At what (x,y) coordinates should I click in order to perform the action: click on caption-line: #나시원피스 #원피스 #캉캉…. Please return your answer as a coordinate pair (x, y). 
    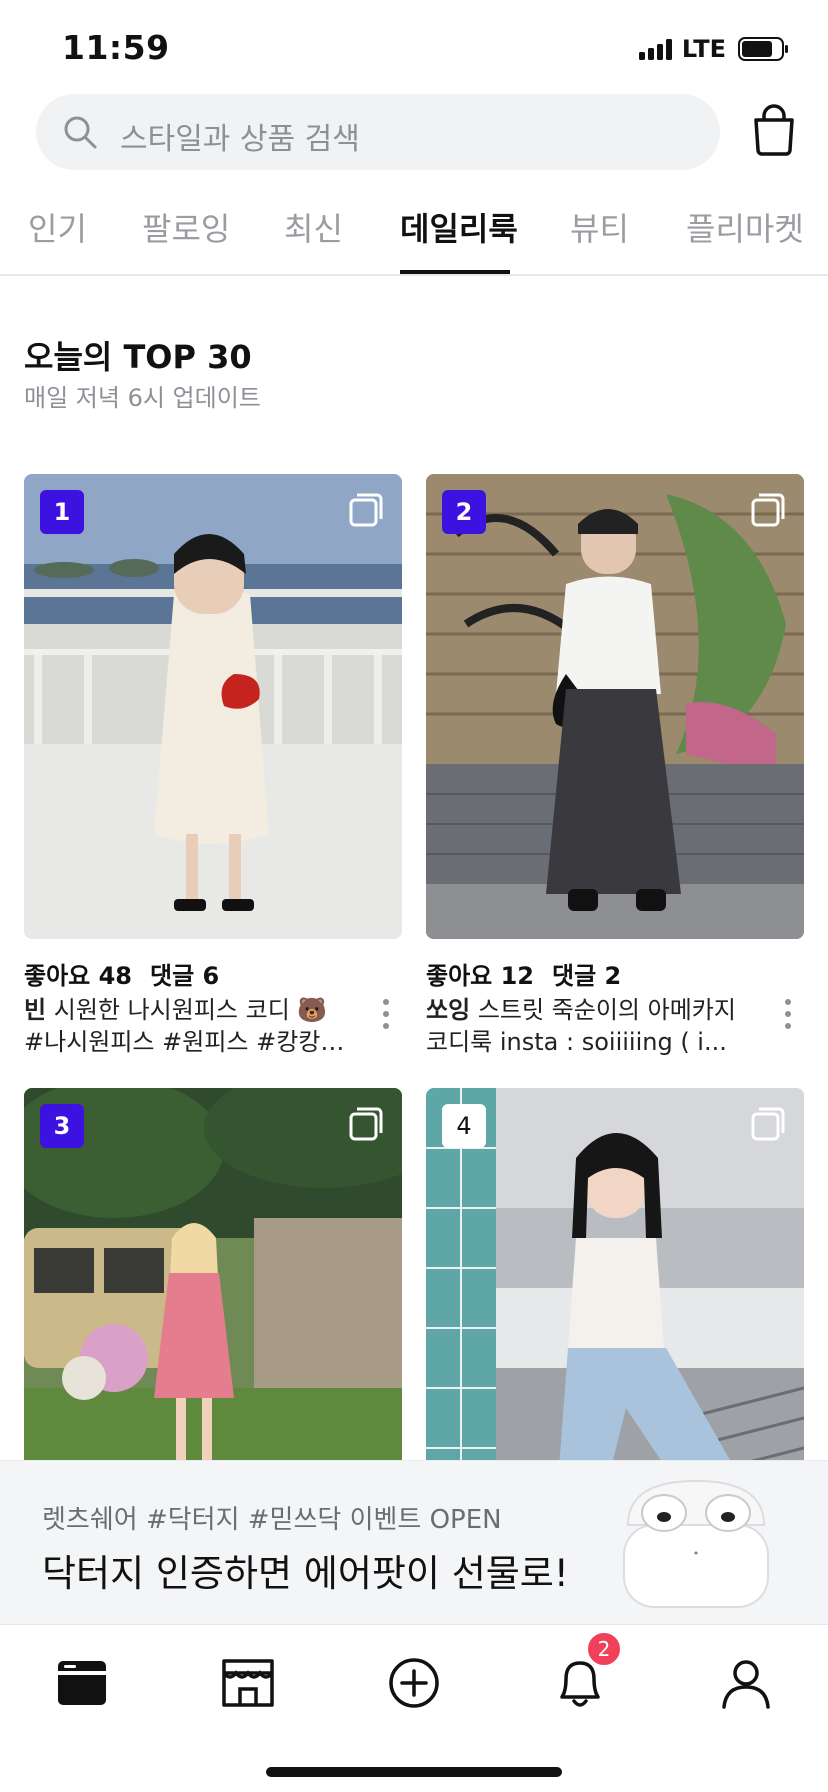
    Looking at the image, I should click on (184, 1042).